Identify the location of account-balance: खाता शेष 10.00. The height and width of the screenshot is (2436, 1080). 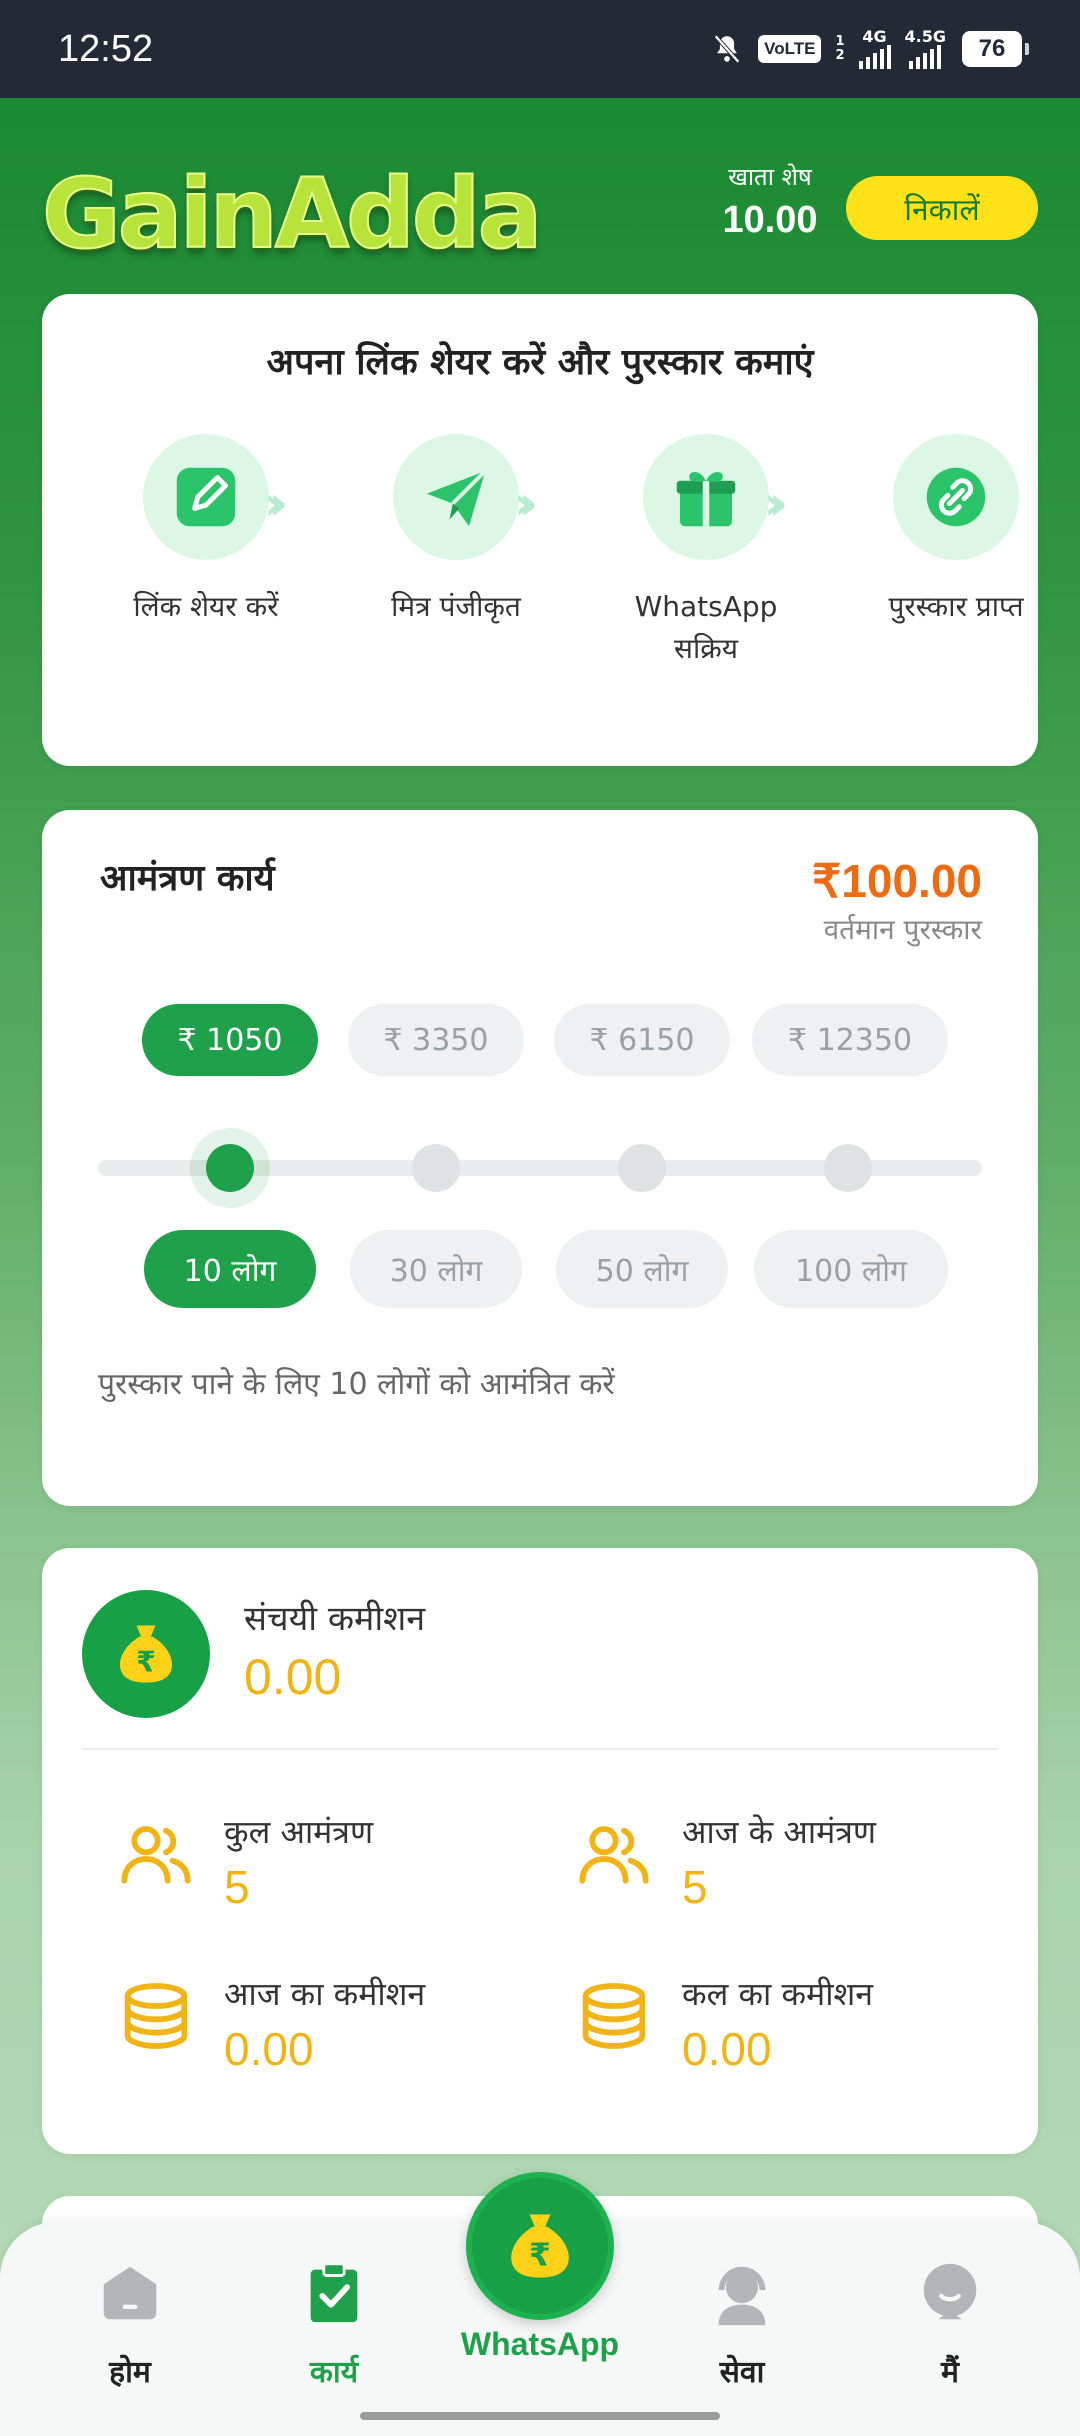
(770, 201).